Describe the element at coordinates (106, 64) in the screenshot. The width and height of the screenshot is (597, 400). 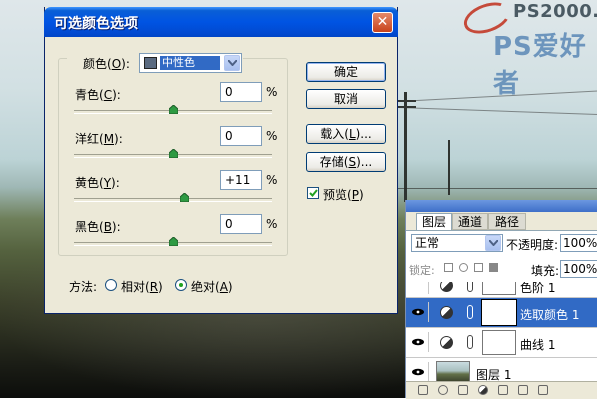
I see `colors-label: 颜色(O):` at that location.